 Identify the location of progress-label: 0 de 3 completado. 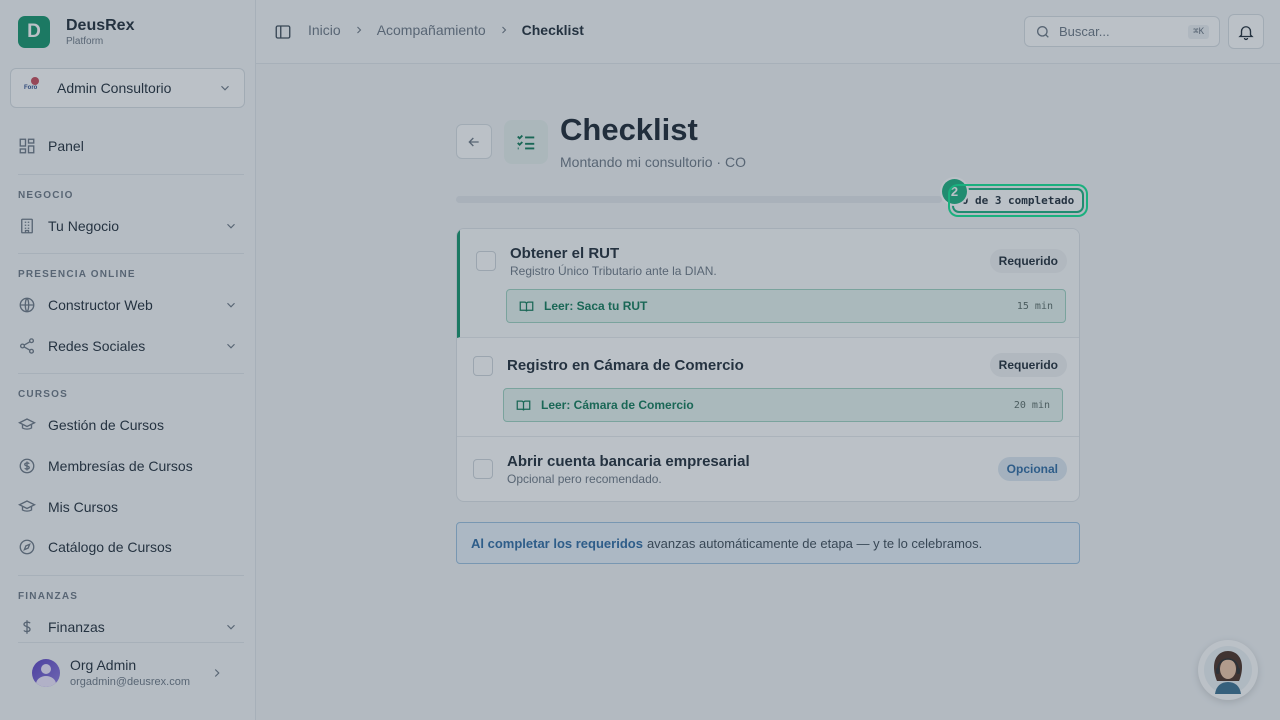
(1018, 200).